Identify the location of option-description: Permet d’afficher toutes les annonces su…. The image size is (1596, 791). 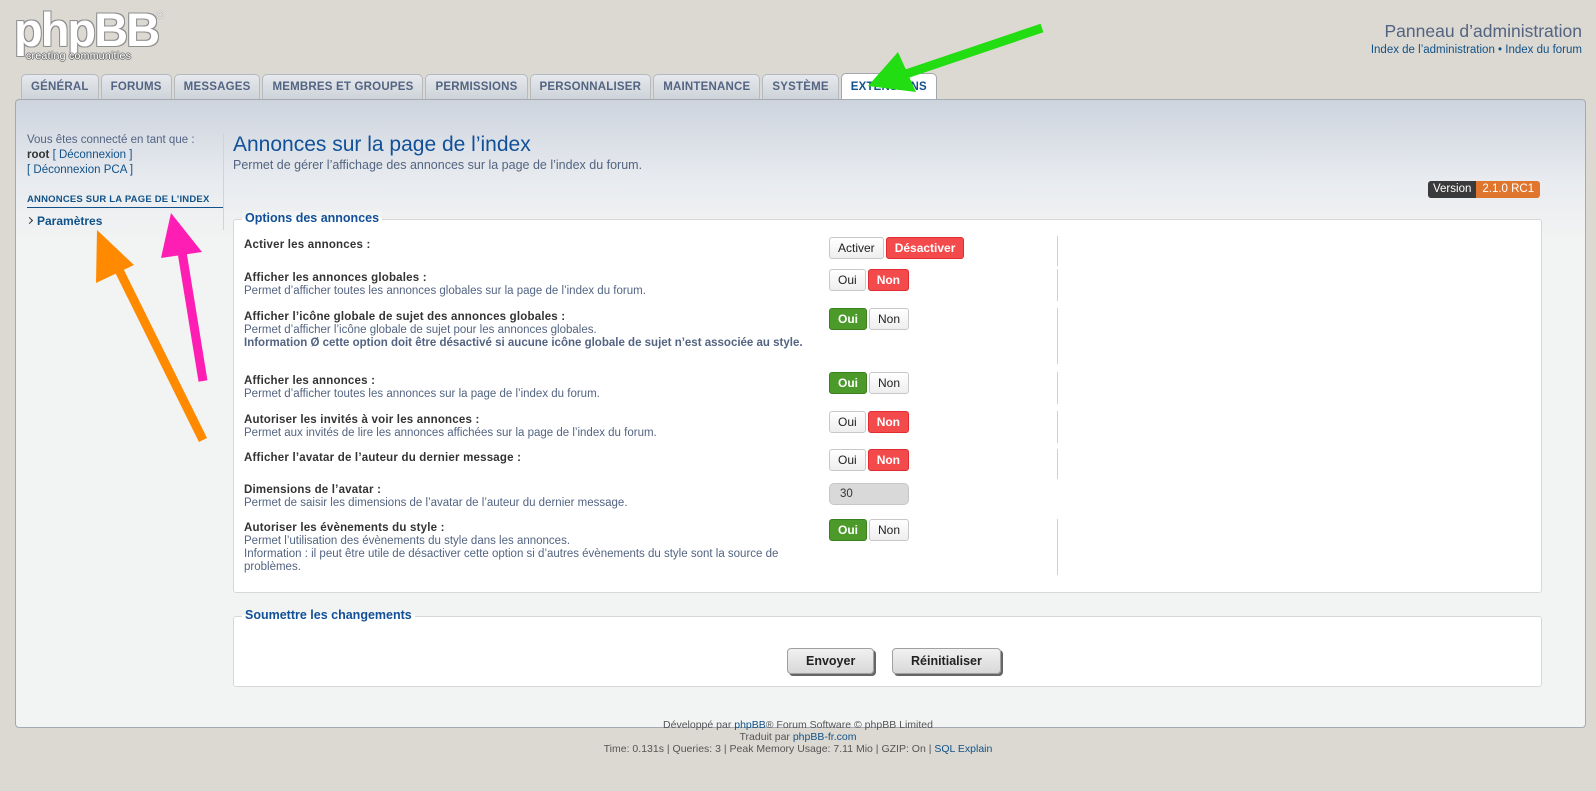
(422, 394).